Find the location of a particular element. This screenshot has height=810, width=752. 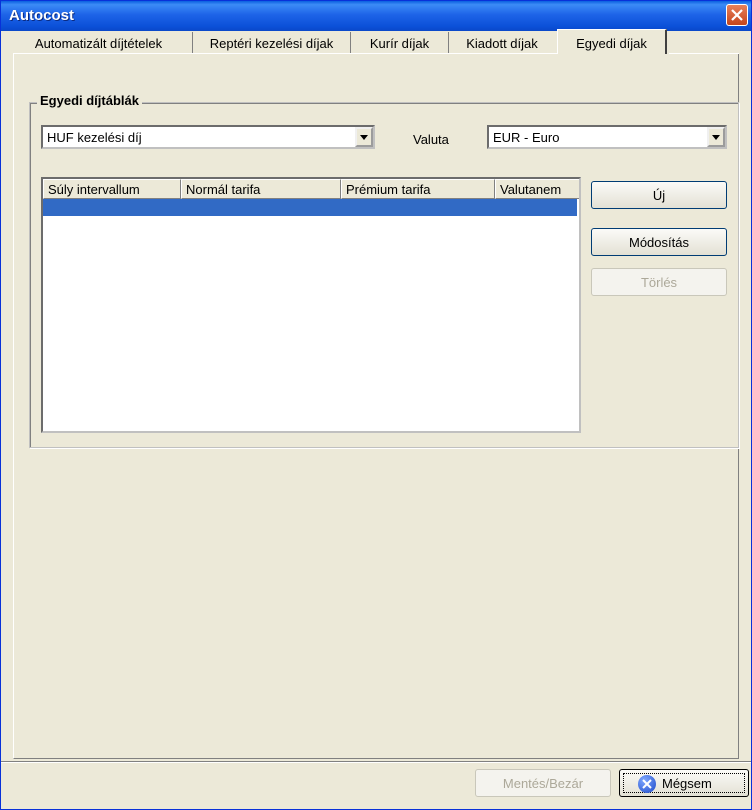

title-bar: Autocost is located at coordinates (376, 16).